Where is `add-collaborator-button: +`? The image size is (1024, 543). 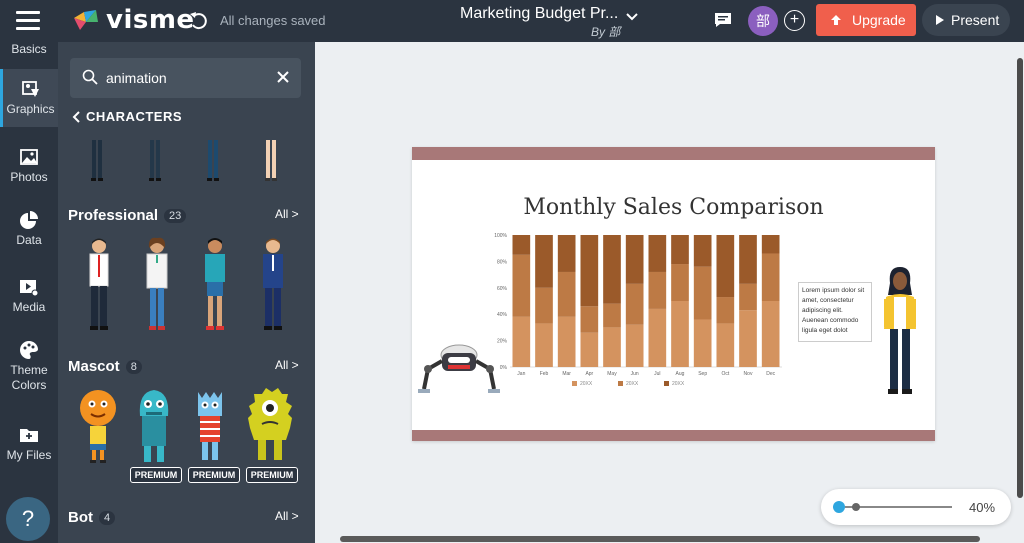
add-collaborator-button: + is located at coordinates (794, 20).